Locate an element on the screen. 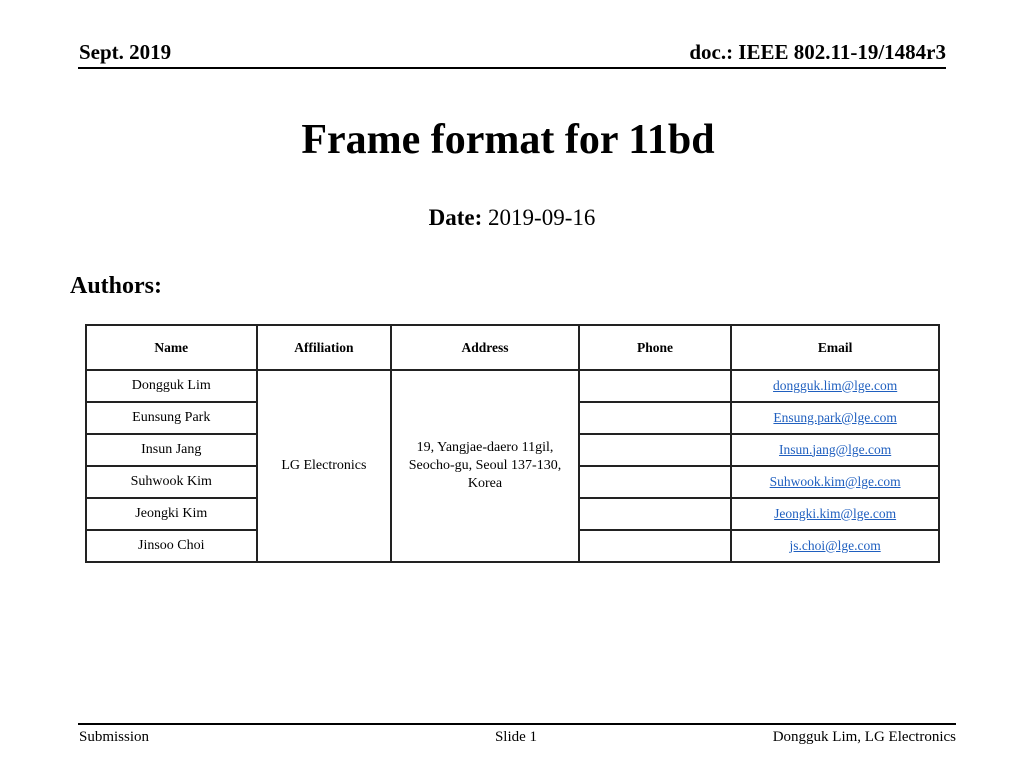  date-line: Date: 2019-09-16 is located at coordinates (512, 218).